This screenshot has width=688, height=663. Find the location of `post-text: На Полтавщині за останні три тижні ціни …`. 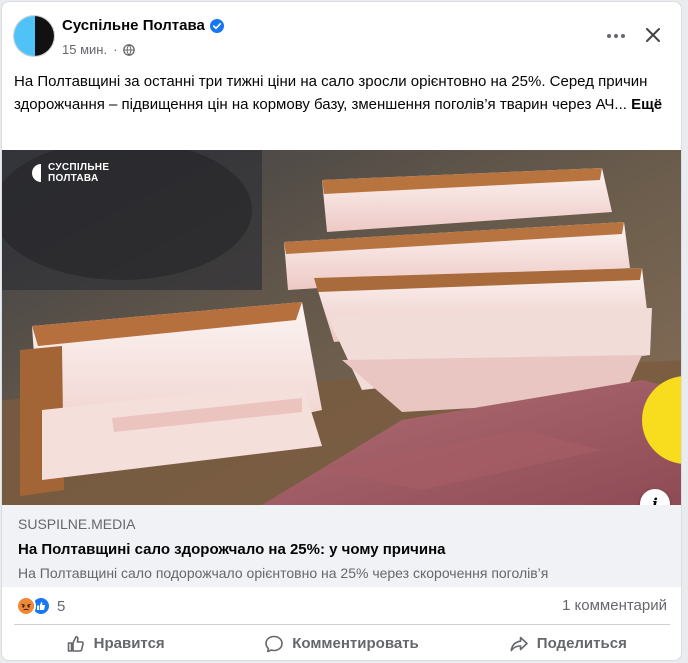

post-text: На Полтавщині за останні три тижні ціни … is located at coordinates (344, 93).